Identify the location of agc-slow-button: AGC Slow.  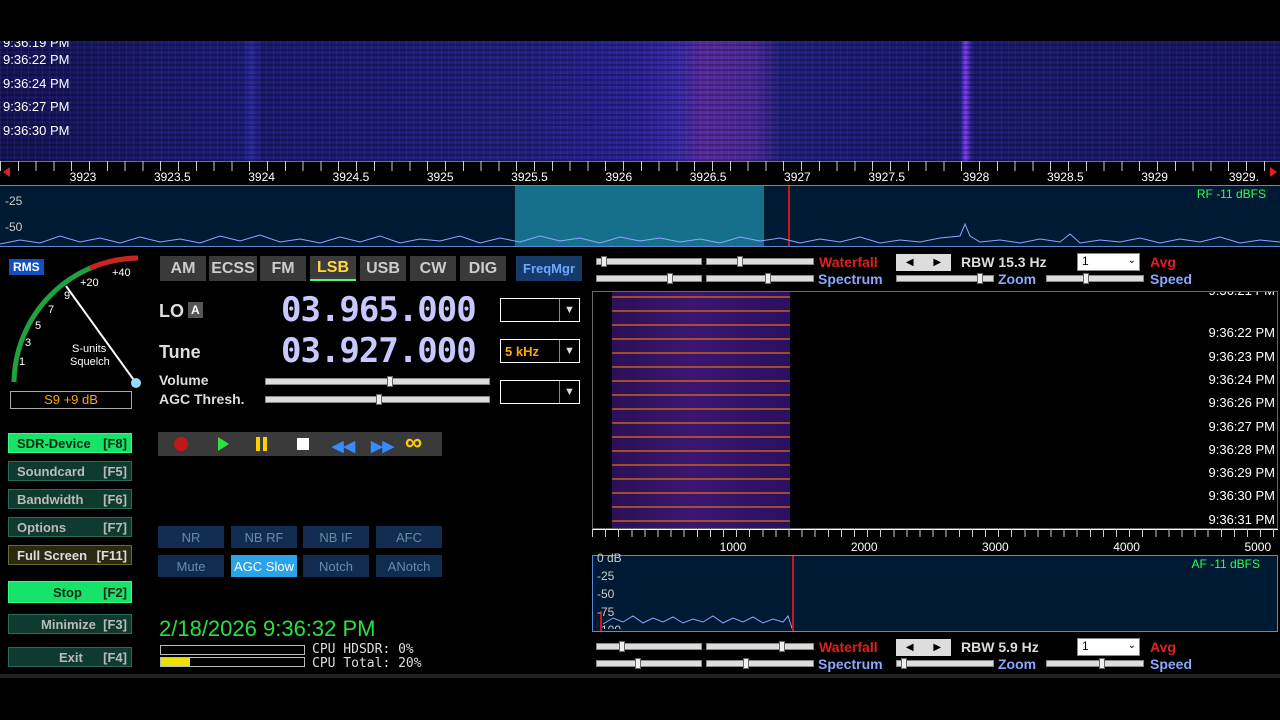
(264, 566).